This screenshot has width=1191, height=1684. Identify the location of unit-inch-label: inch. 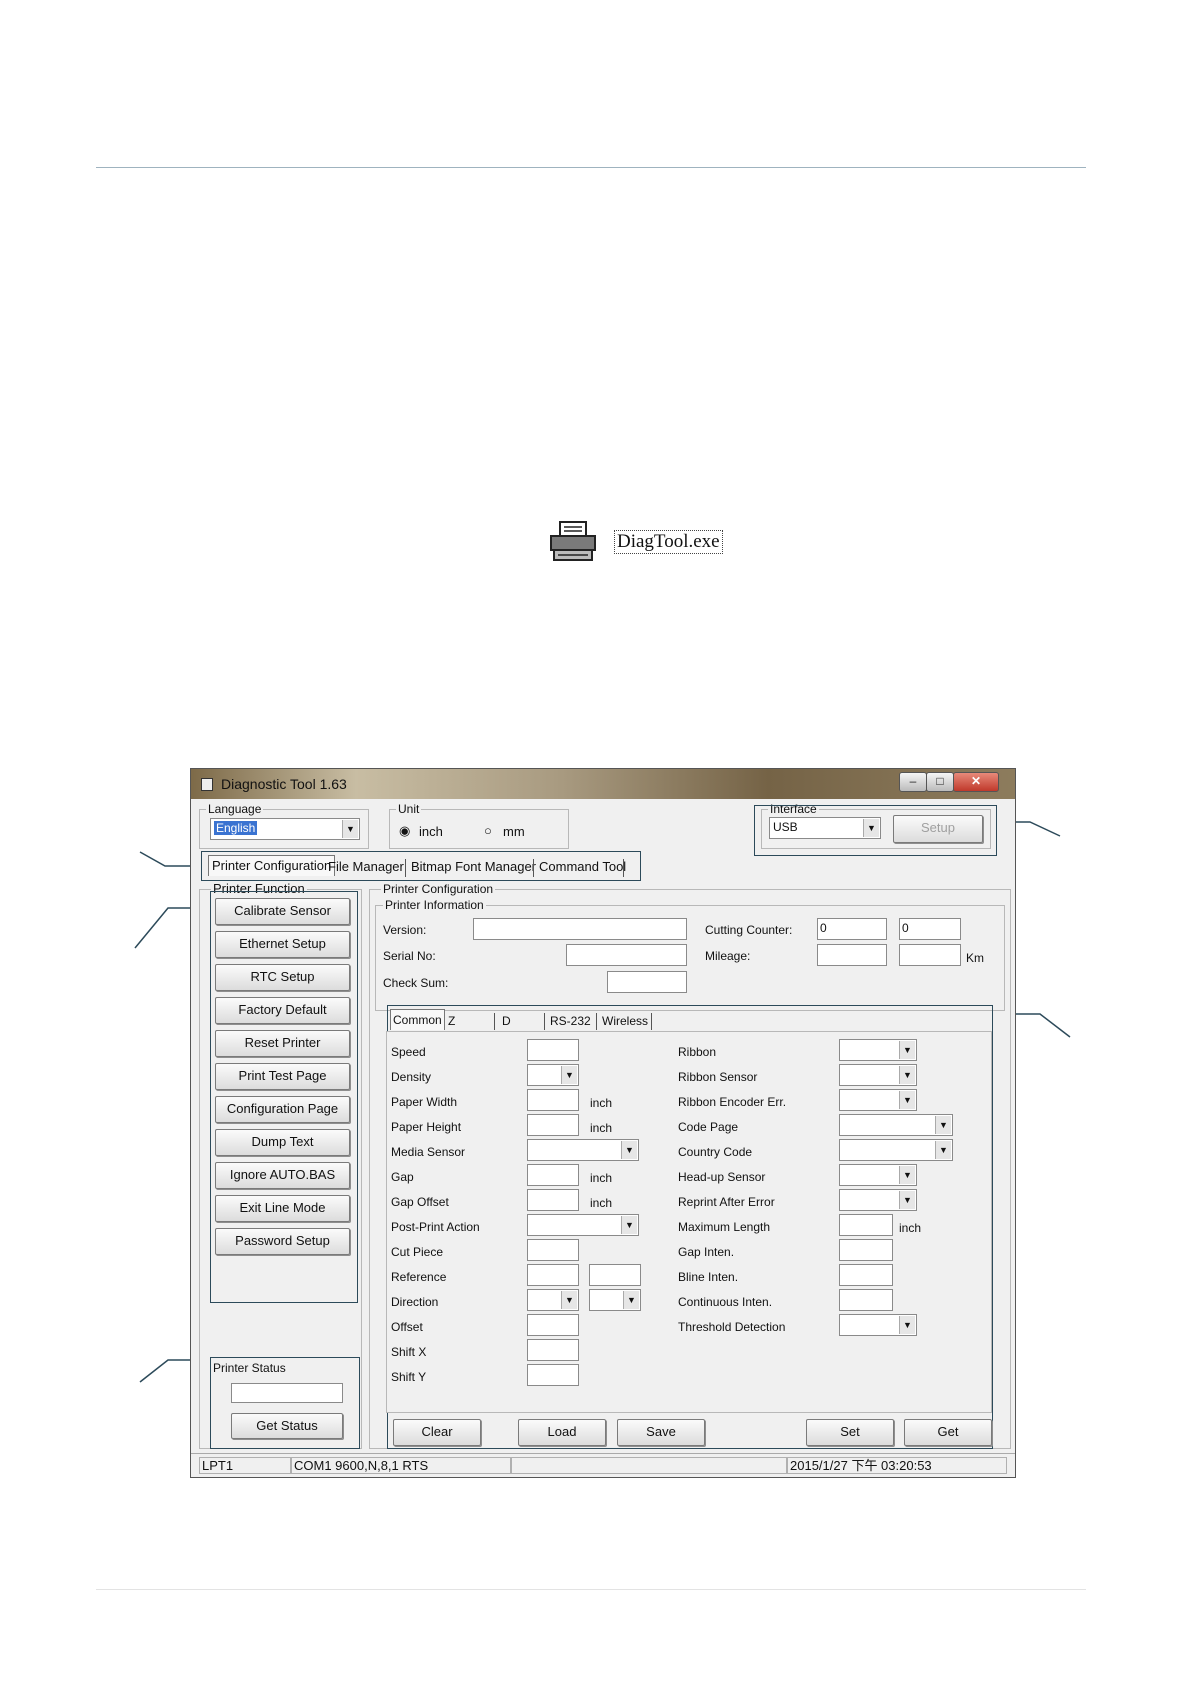
(431, 832).